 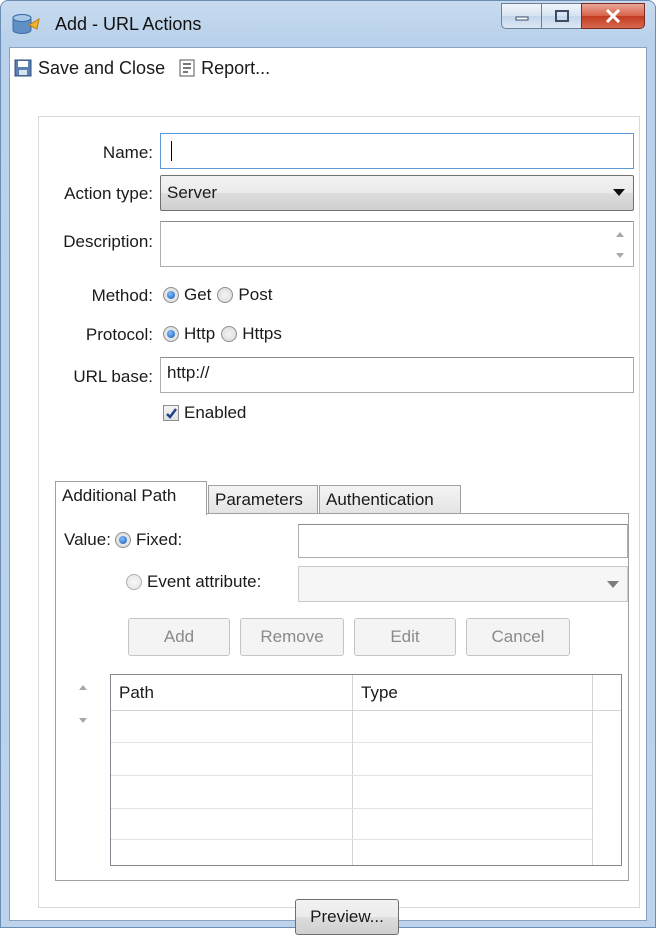 What do you see at coordinates (26, 24) in the screenshot?
I see `database-icon` at bounding box center [26, 24].